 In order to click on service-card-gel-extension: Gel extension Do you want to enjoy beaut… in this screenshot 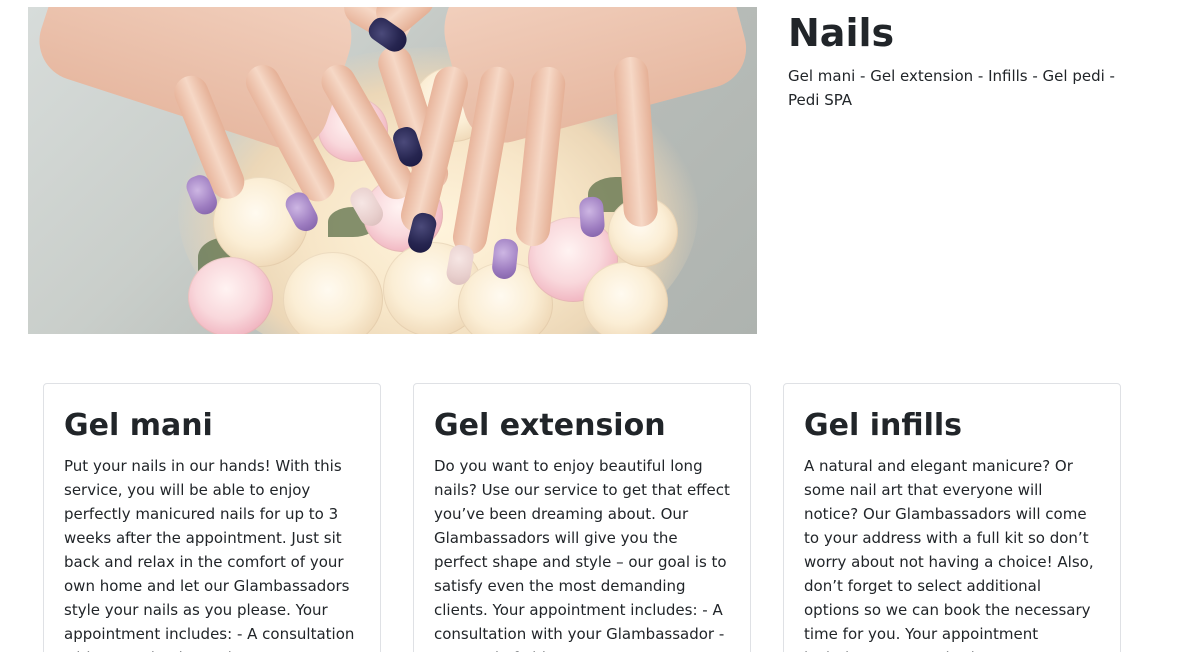, I will do `click(582, 517)`.